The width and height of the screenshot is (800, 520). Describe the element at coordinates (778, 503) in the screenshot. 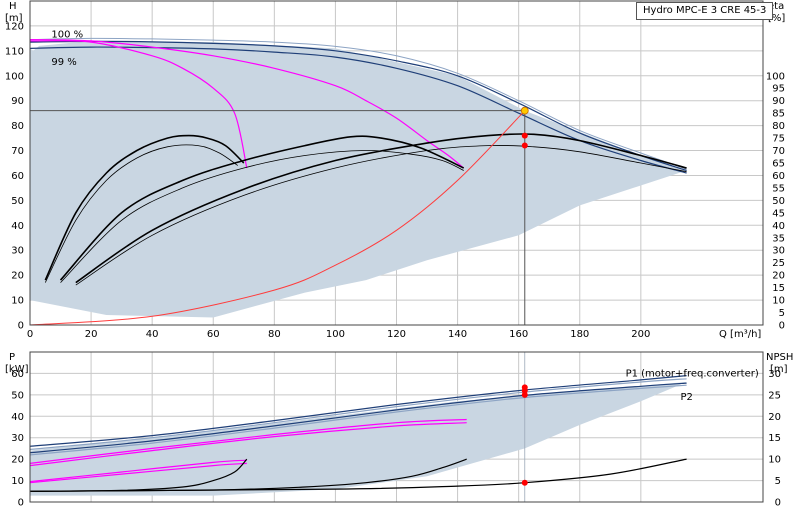

I see `npsh-tick-label: 0` at that location.